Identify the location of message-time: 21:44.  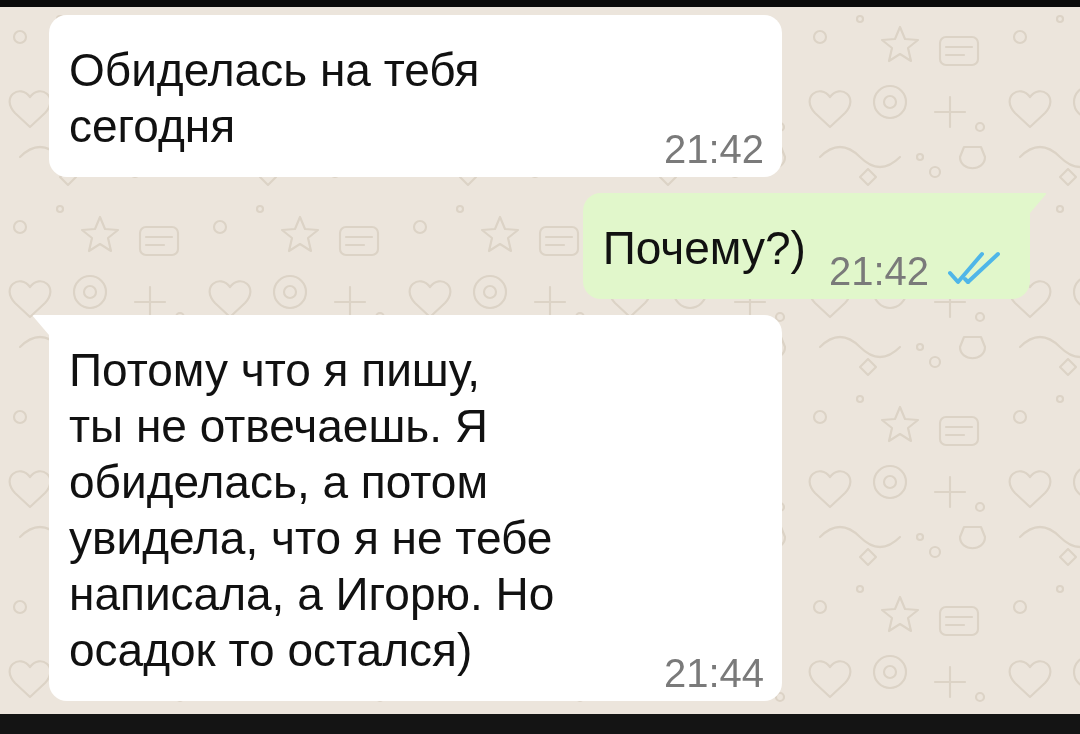
(713, 673).